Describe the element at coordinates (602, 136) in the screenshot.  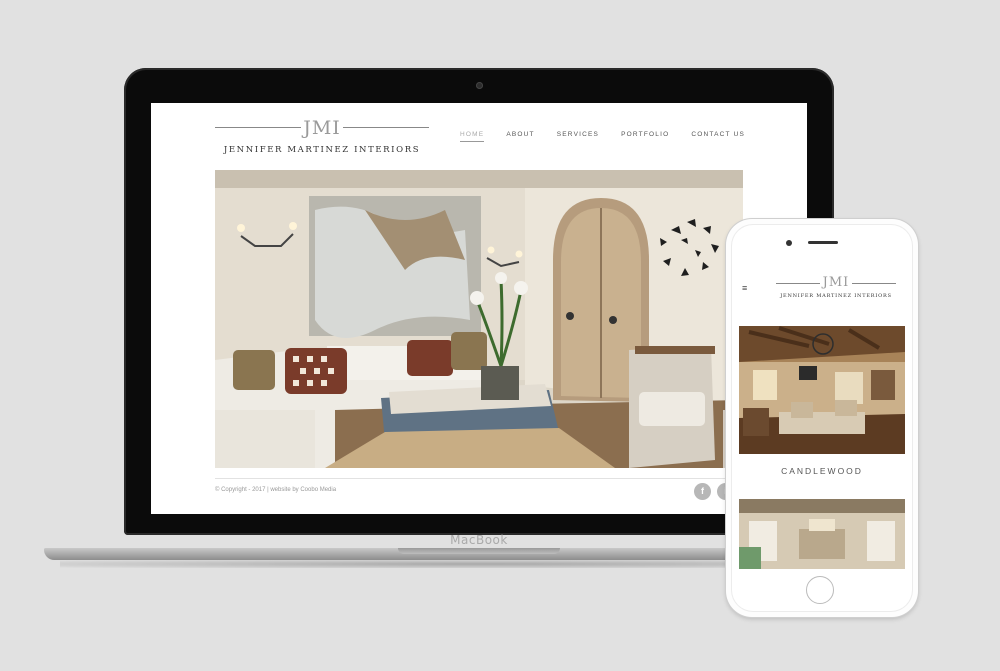
I see `main-nav: HOME ABOUT SERVICES PORTFOLIO CONTACT US` at that location.